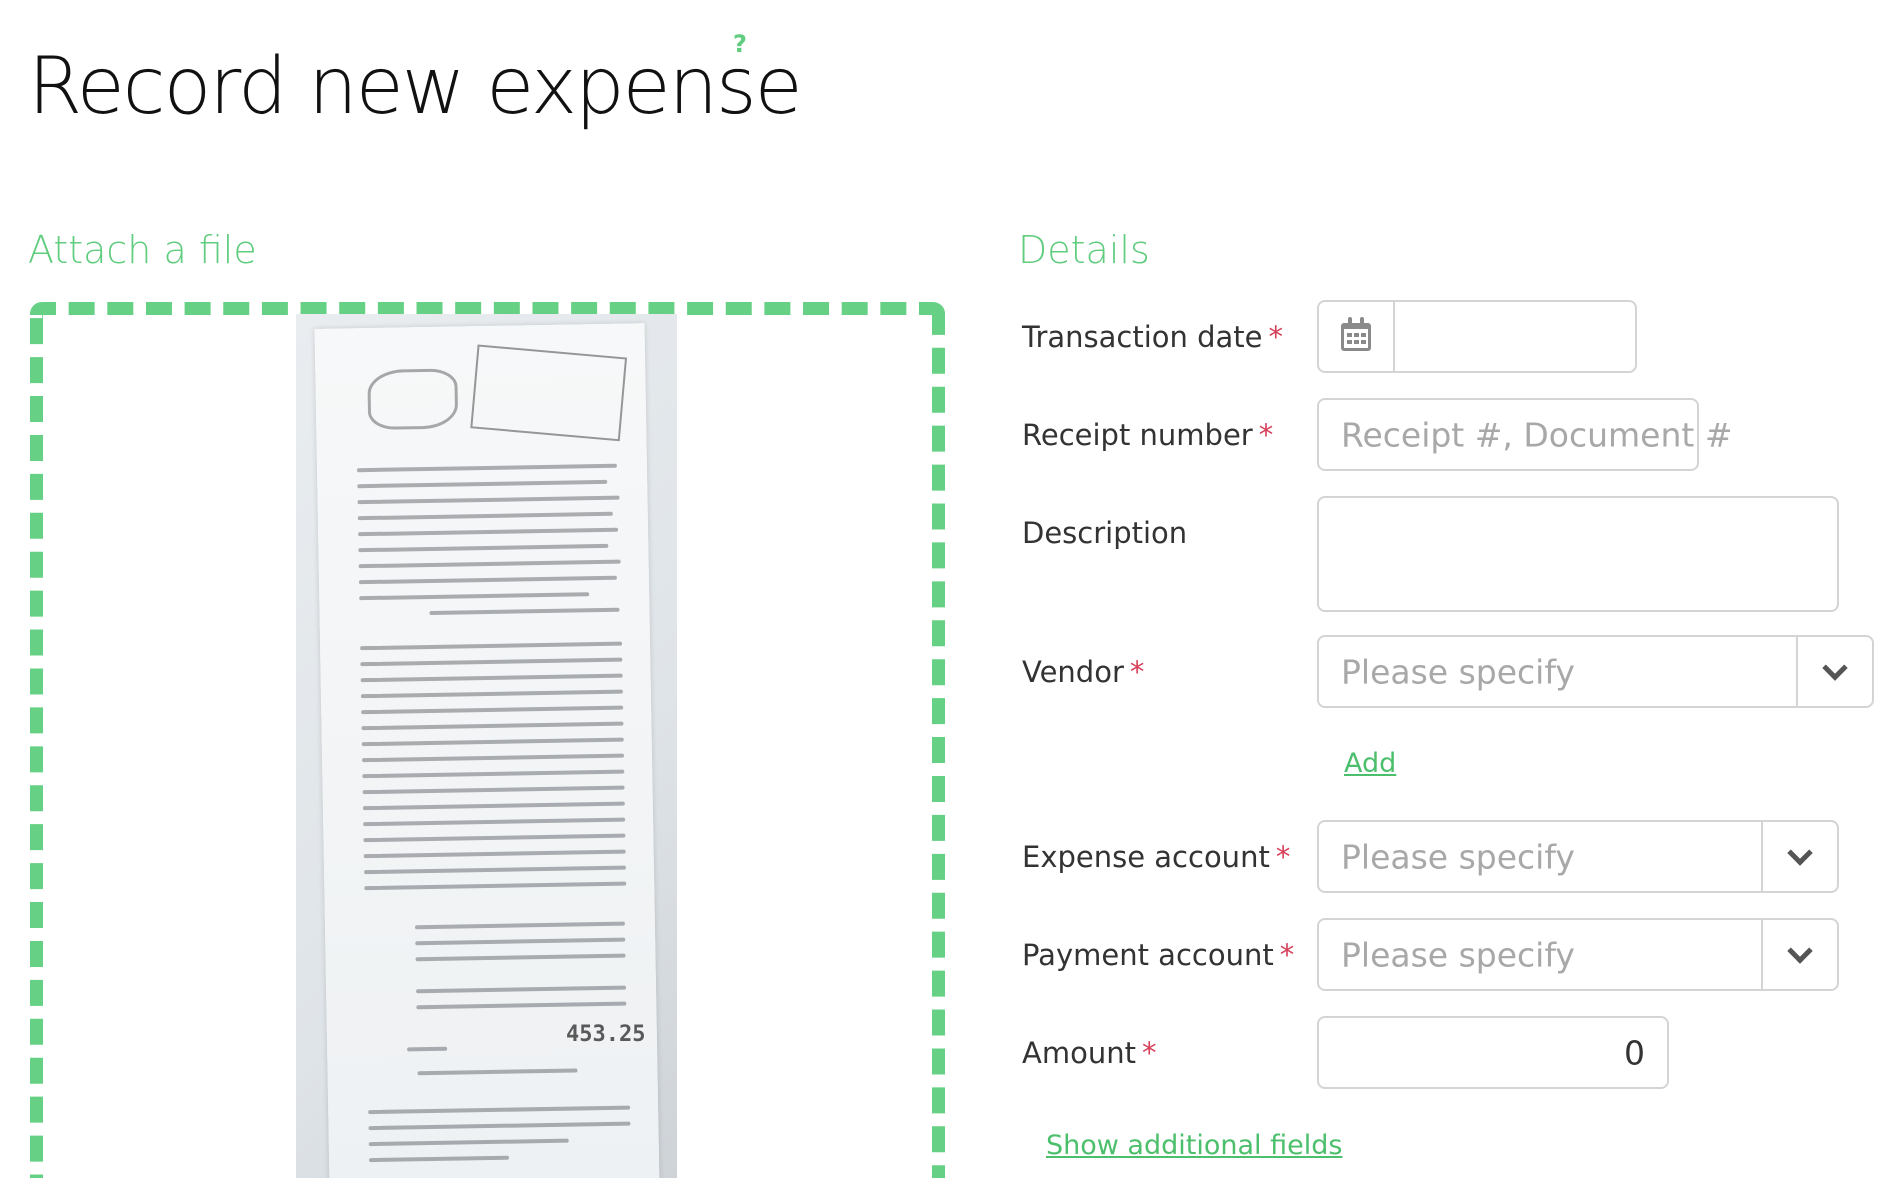 This screenshot has height=1178, width=1890. What do you see at coordinates (1083, 672) in the screenshot?
I see `vendor-label: Vendor *` at bounding box center [1083, 672].